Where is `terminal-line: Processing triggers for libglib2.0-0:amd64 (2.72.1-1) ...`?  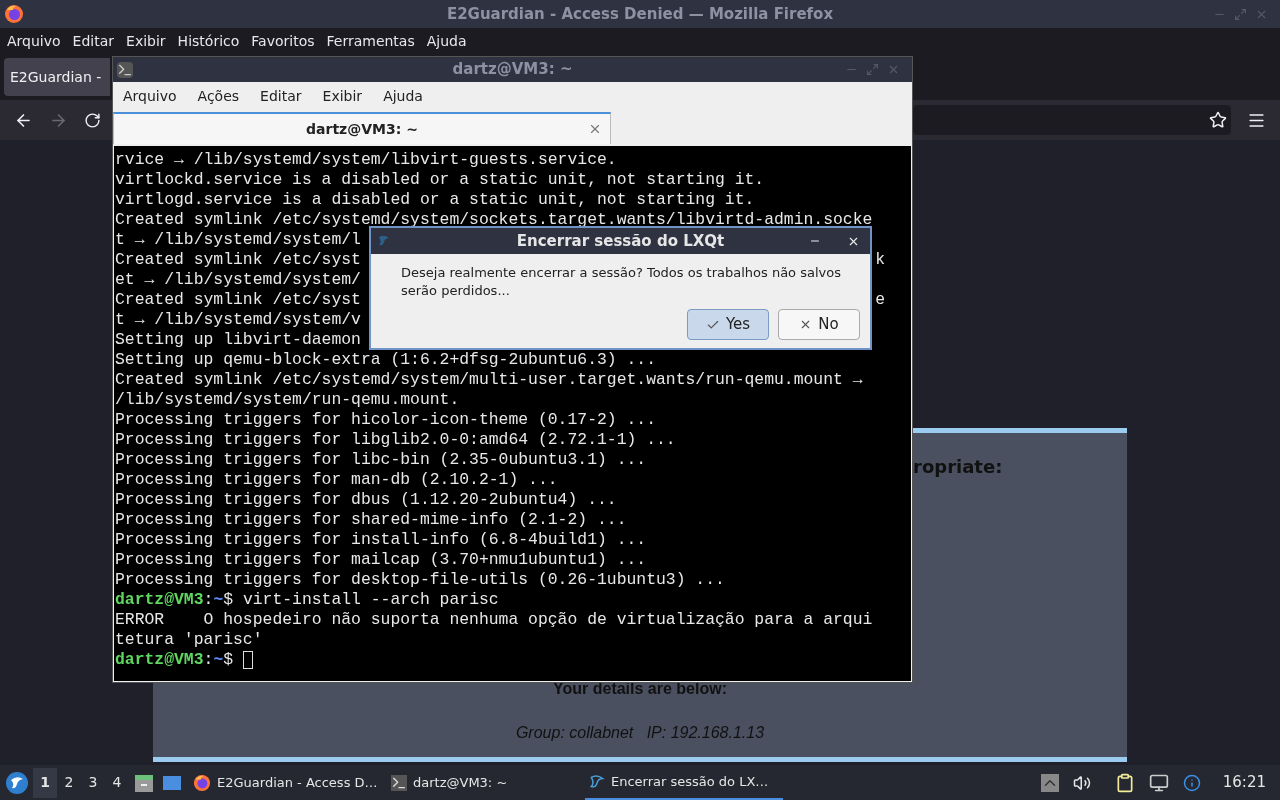 terminal-line: Processing triggers for libglib2.0-0:amd64 (2.72.1-1) ... is located at coordinates (395, 440).